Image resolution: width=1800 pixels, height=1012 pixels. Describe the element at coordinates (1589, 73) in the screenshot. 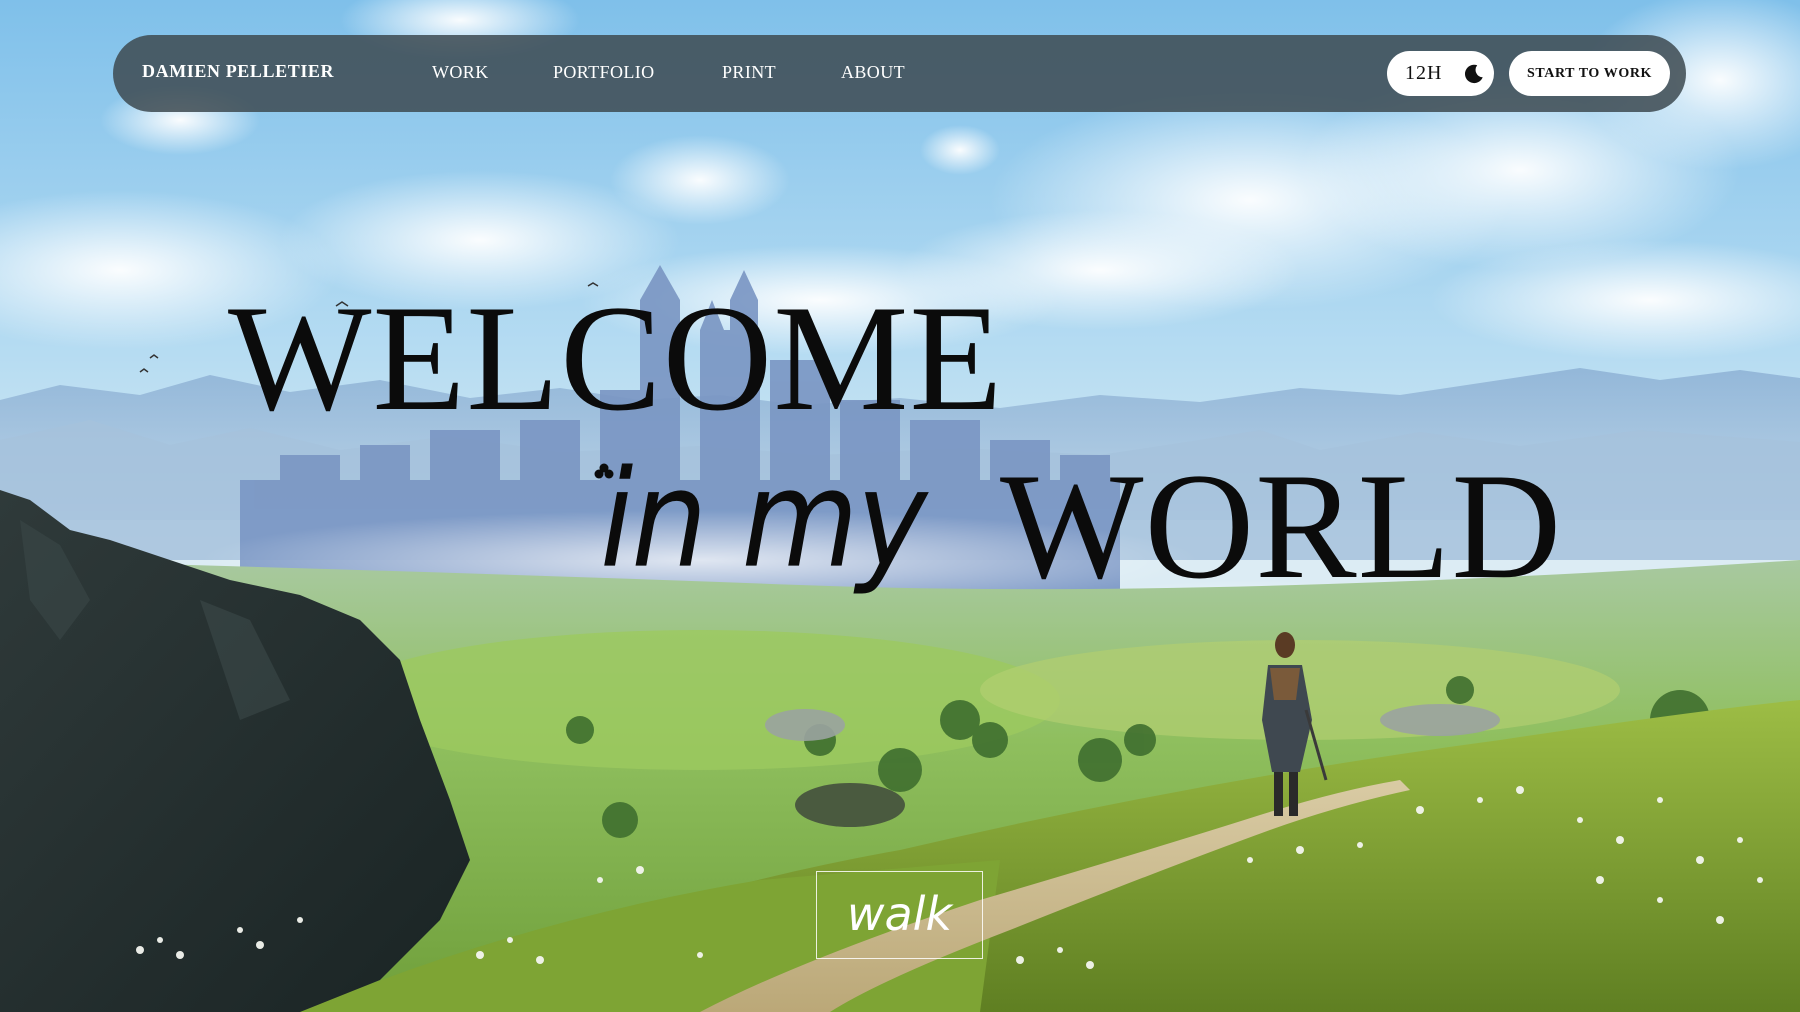

I see `start-to-work-button: START TO WORK` at that location.